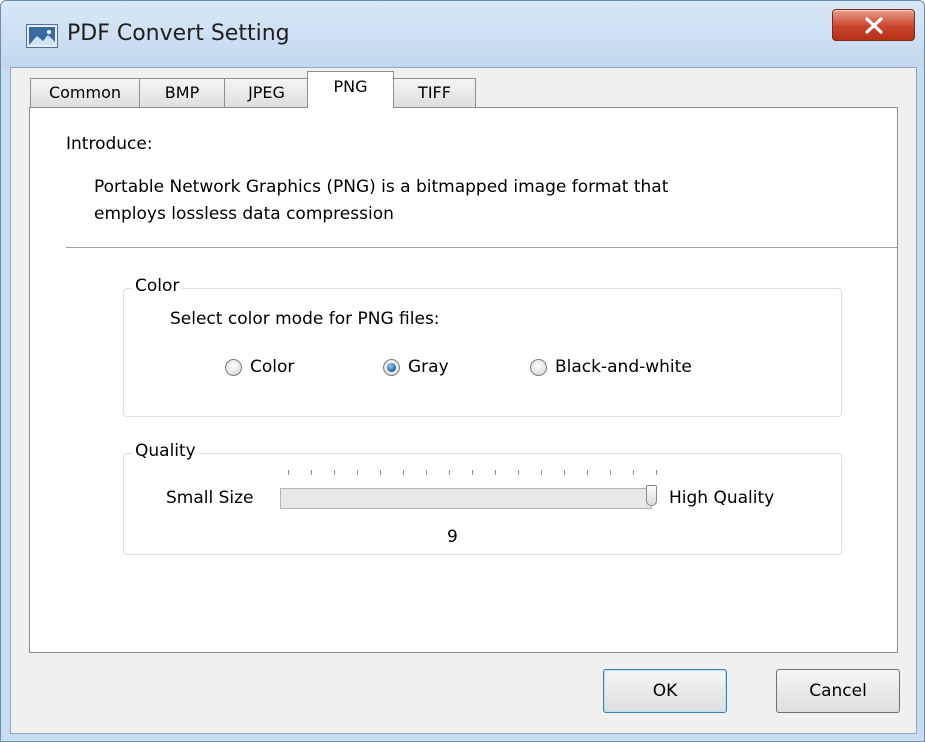 The width and height of the screenshot is (925, 742). I want to click on radio-gray: Gray, so click(416, 367).